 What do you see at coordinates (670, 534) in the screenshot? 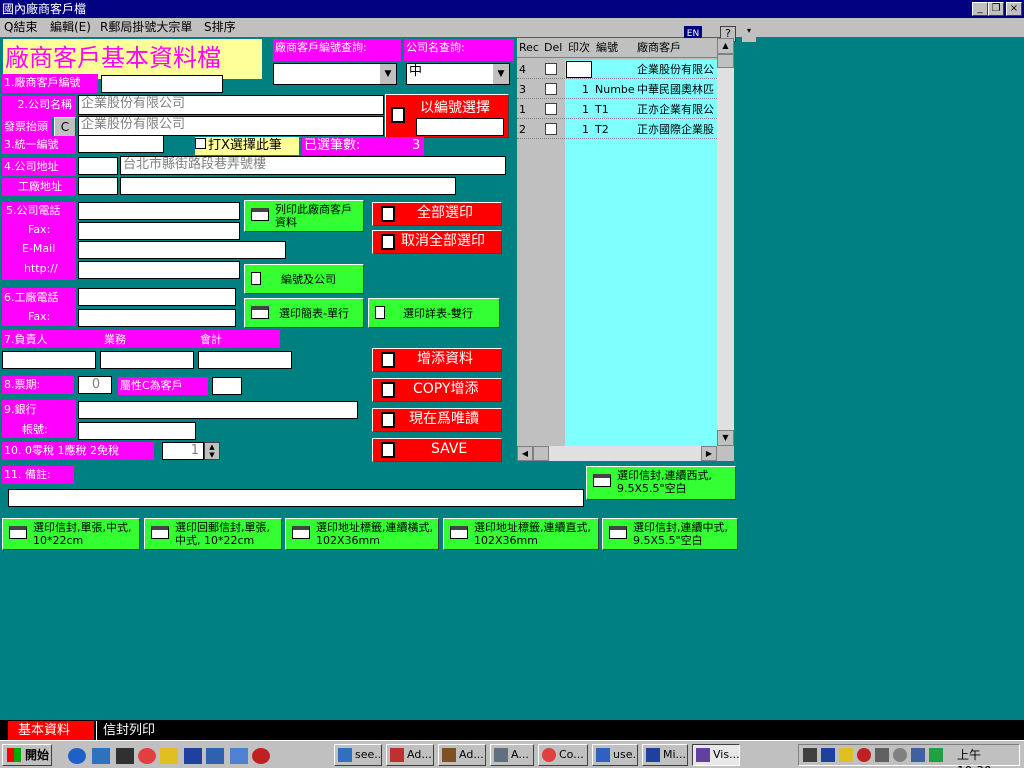
I see `envelope-chinese-button: 選印信封,連續中式, 9.5X5.5"空白` at bounding box center [670, 534].